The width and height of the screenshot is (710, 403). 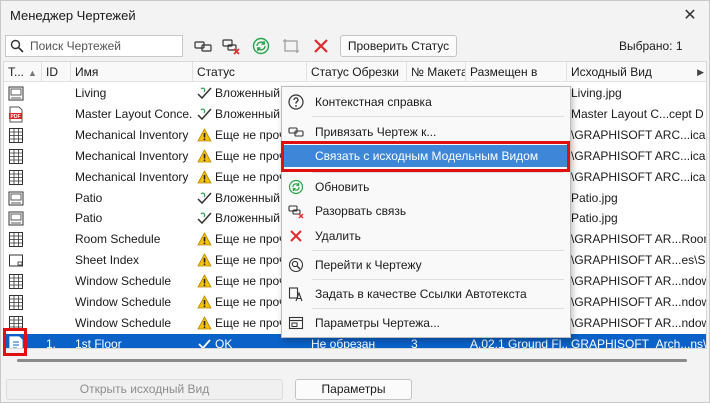 What do you see at coordinates (56, 72) in the screenshot?
I see `column-header-id: ID` at bounding box center [56, 72].